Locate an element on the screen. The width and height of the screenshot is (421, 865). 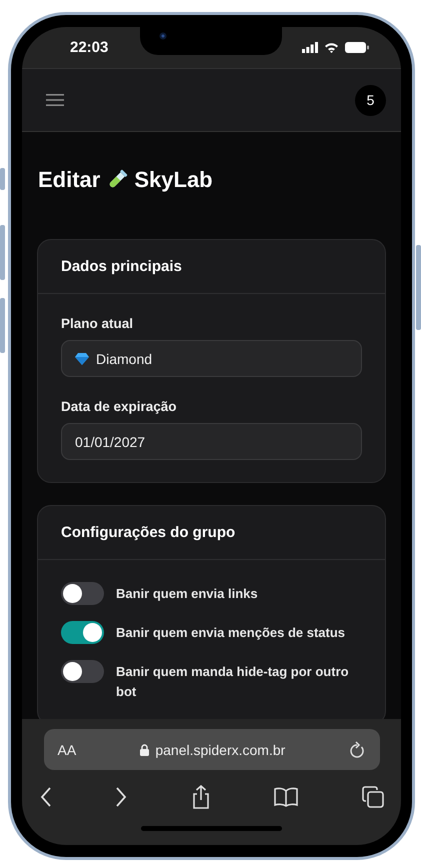
toggle-label: Banir quem manda hide-tag por outro bot is located at coordinates (233, 682).